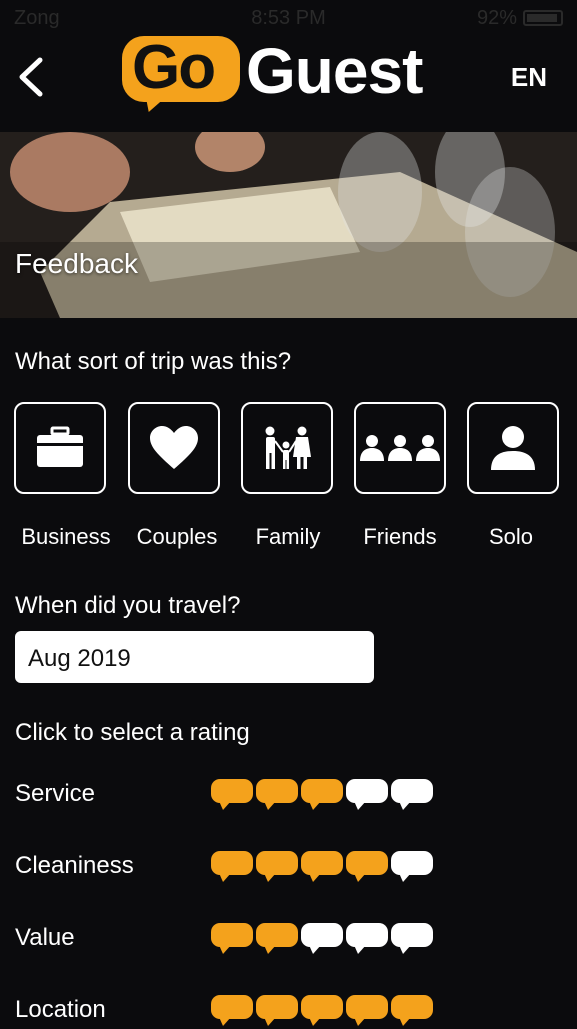 This screenshot has width=577, height=1029. What do you see at coordinates (288, 536) in the screenshot?
I see `trip-label-family: Family` at bounding box center [288, 536].